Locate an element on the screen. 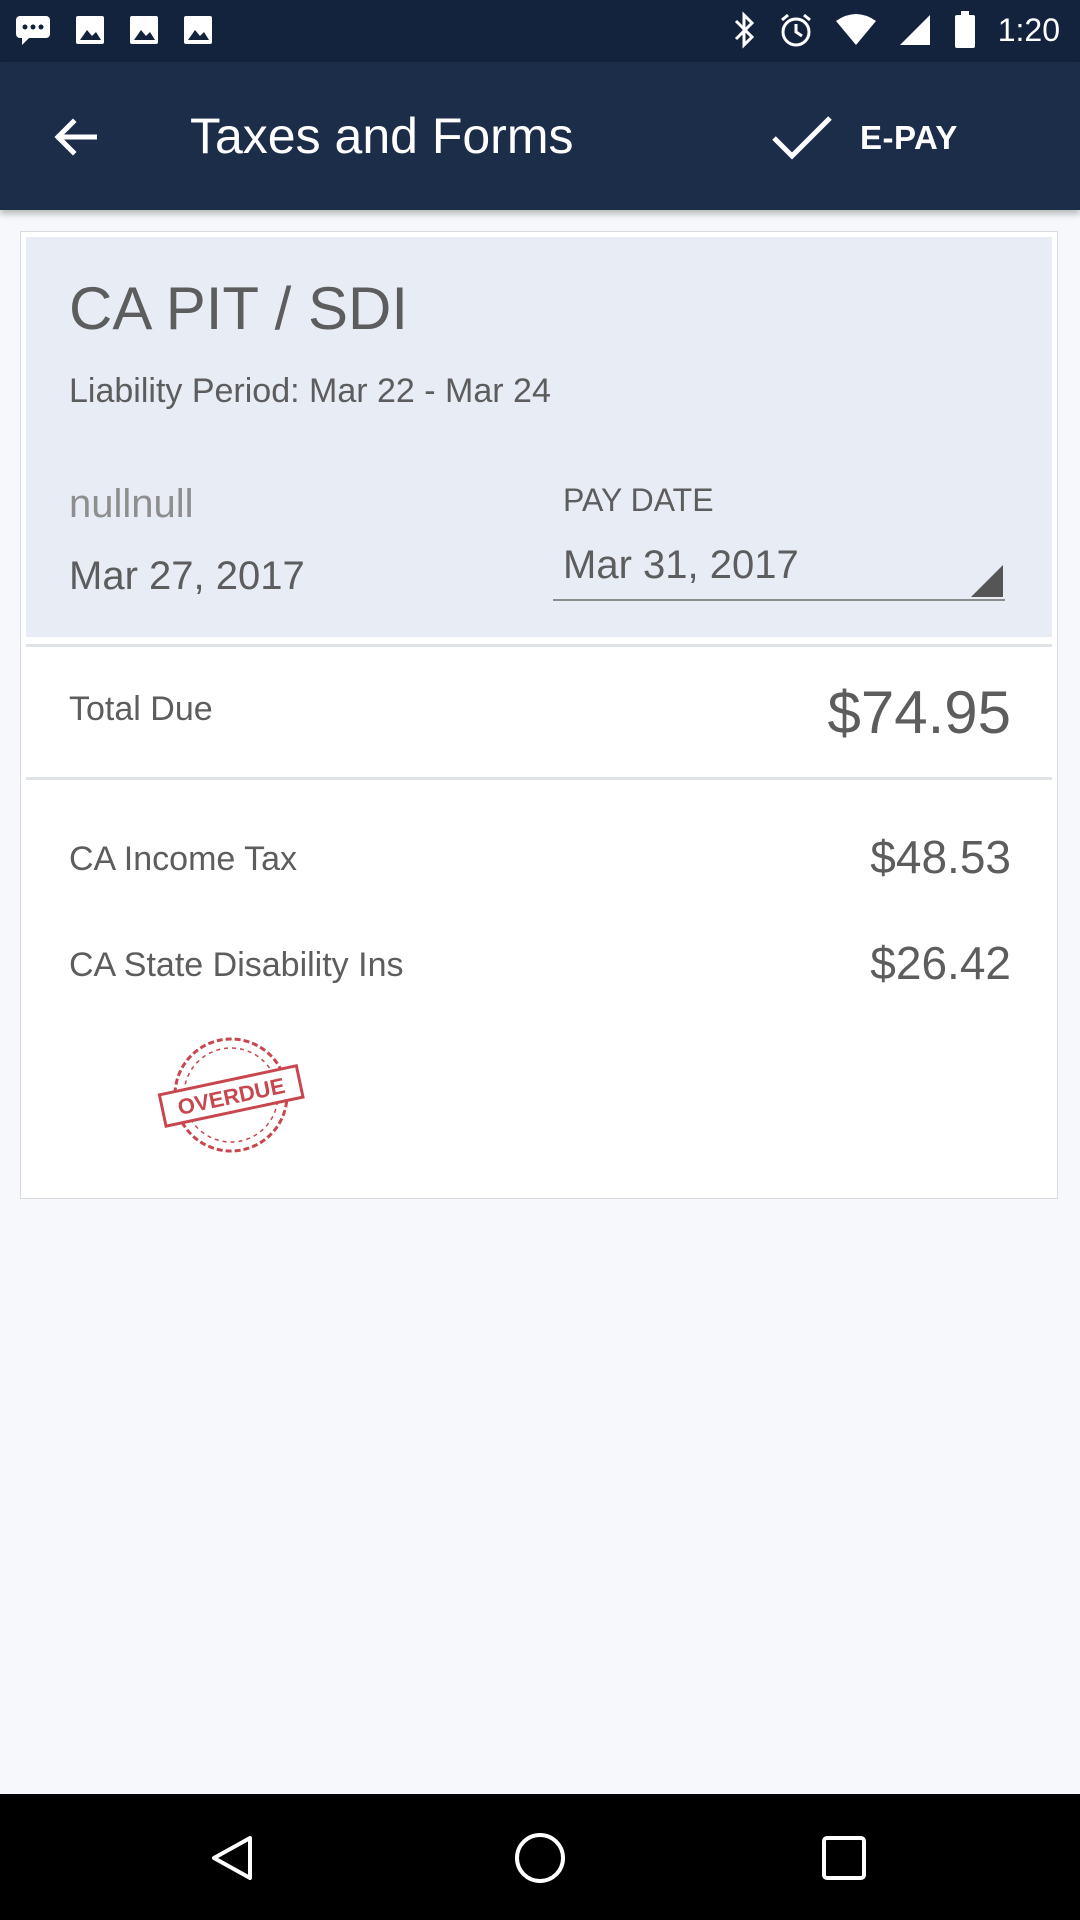 This screenshot has width=1080, height=1920. navigation-bar is located at coordinates (540, 1857).